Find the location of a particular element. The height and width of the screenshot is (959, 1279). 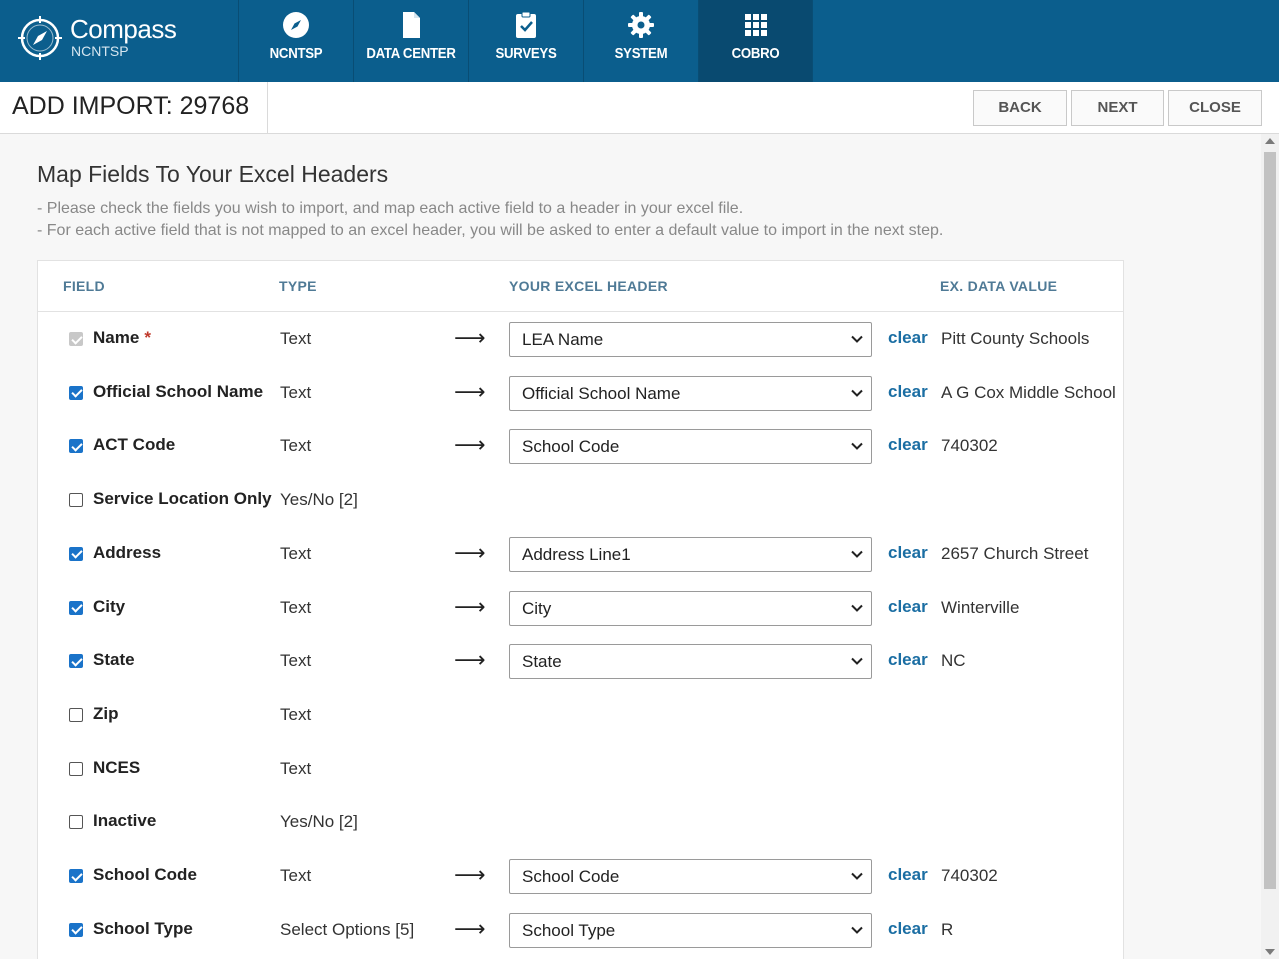

scroll-up-arrow-icon is located at coordinates (1270, 141).